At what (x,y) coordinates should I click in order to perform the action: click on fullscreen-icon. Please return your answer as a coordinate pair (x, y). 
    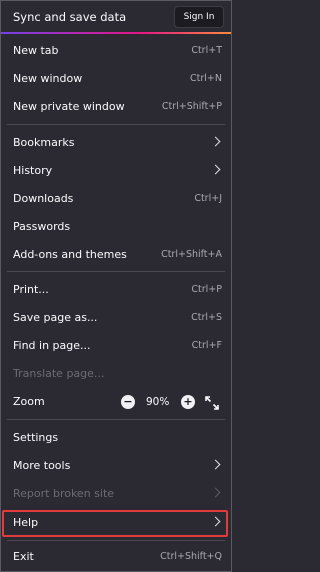
    Looking at the image, I should click on (212, 402).